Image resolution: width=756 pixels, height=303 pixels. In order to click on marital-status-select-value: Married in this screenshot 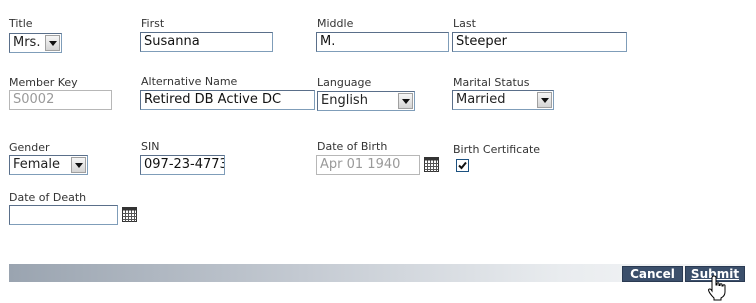, I will do `click(481, 99)`.